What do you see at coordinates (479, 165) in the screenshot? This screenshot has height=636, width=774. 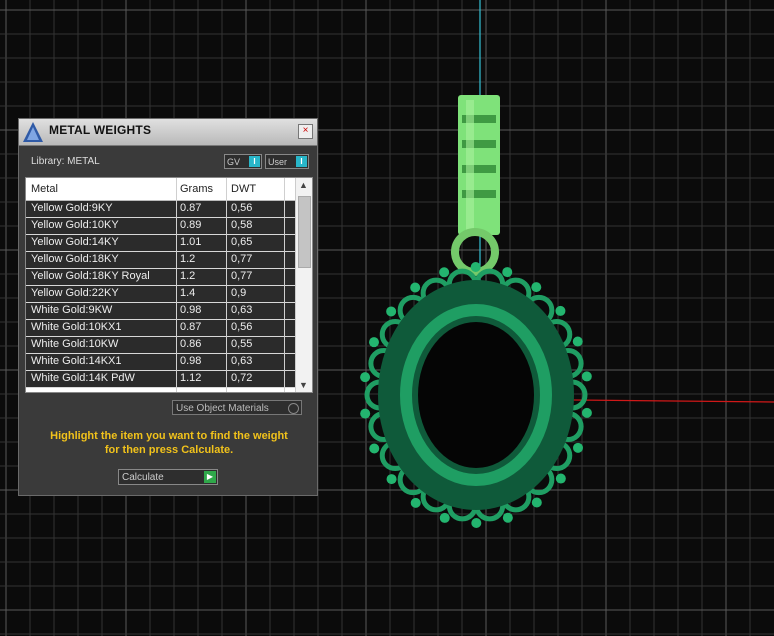 I see `bail` at bounding box center [479, 165].